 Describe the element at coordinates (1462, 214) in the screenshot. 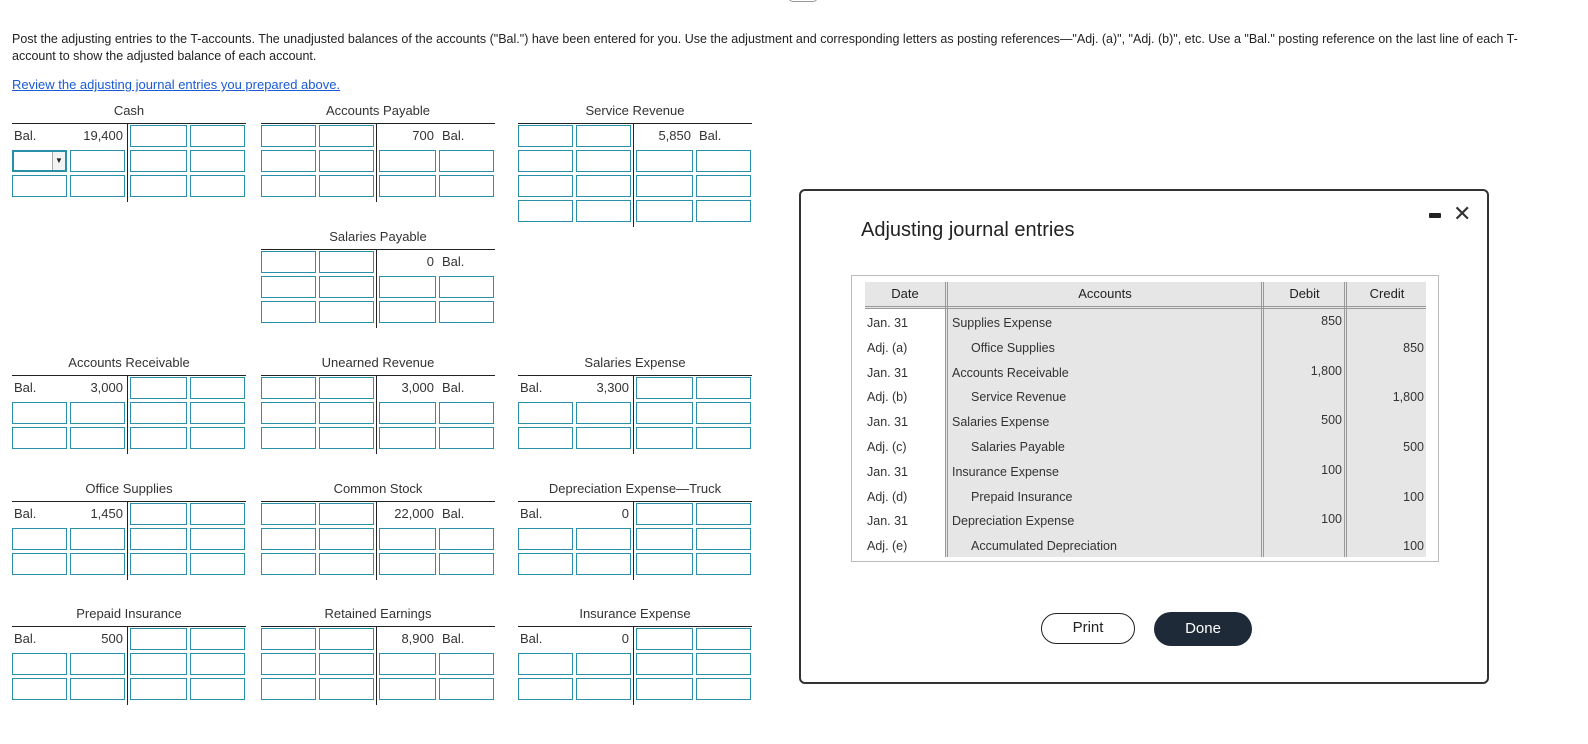

I see `close-icon: ✕` at that location.